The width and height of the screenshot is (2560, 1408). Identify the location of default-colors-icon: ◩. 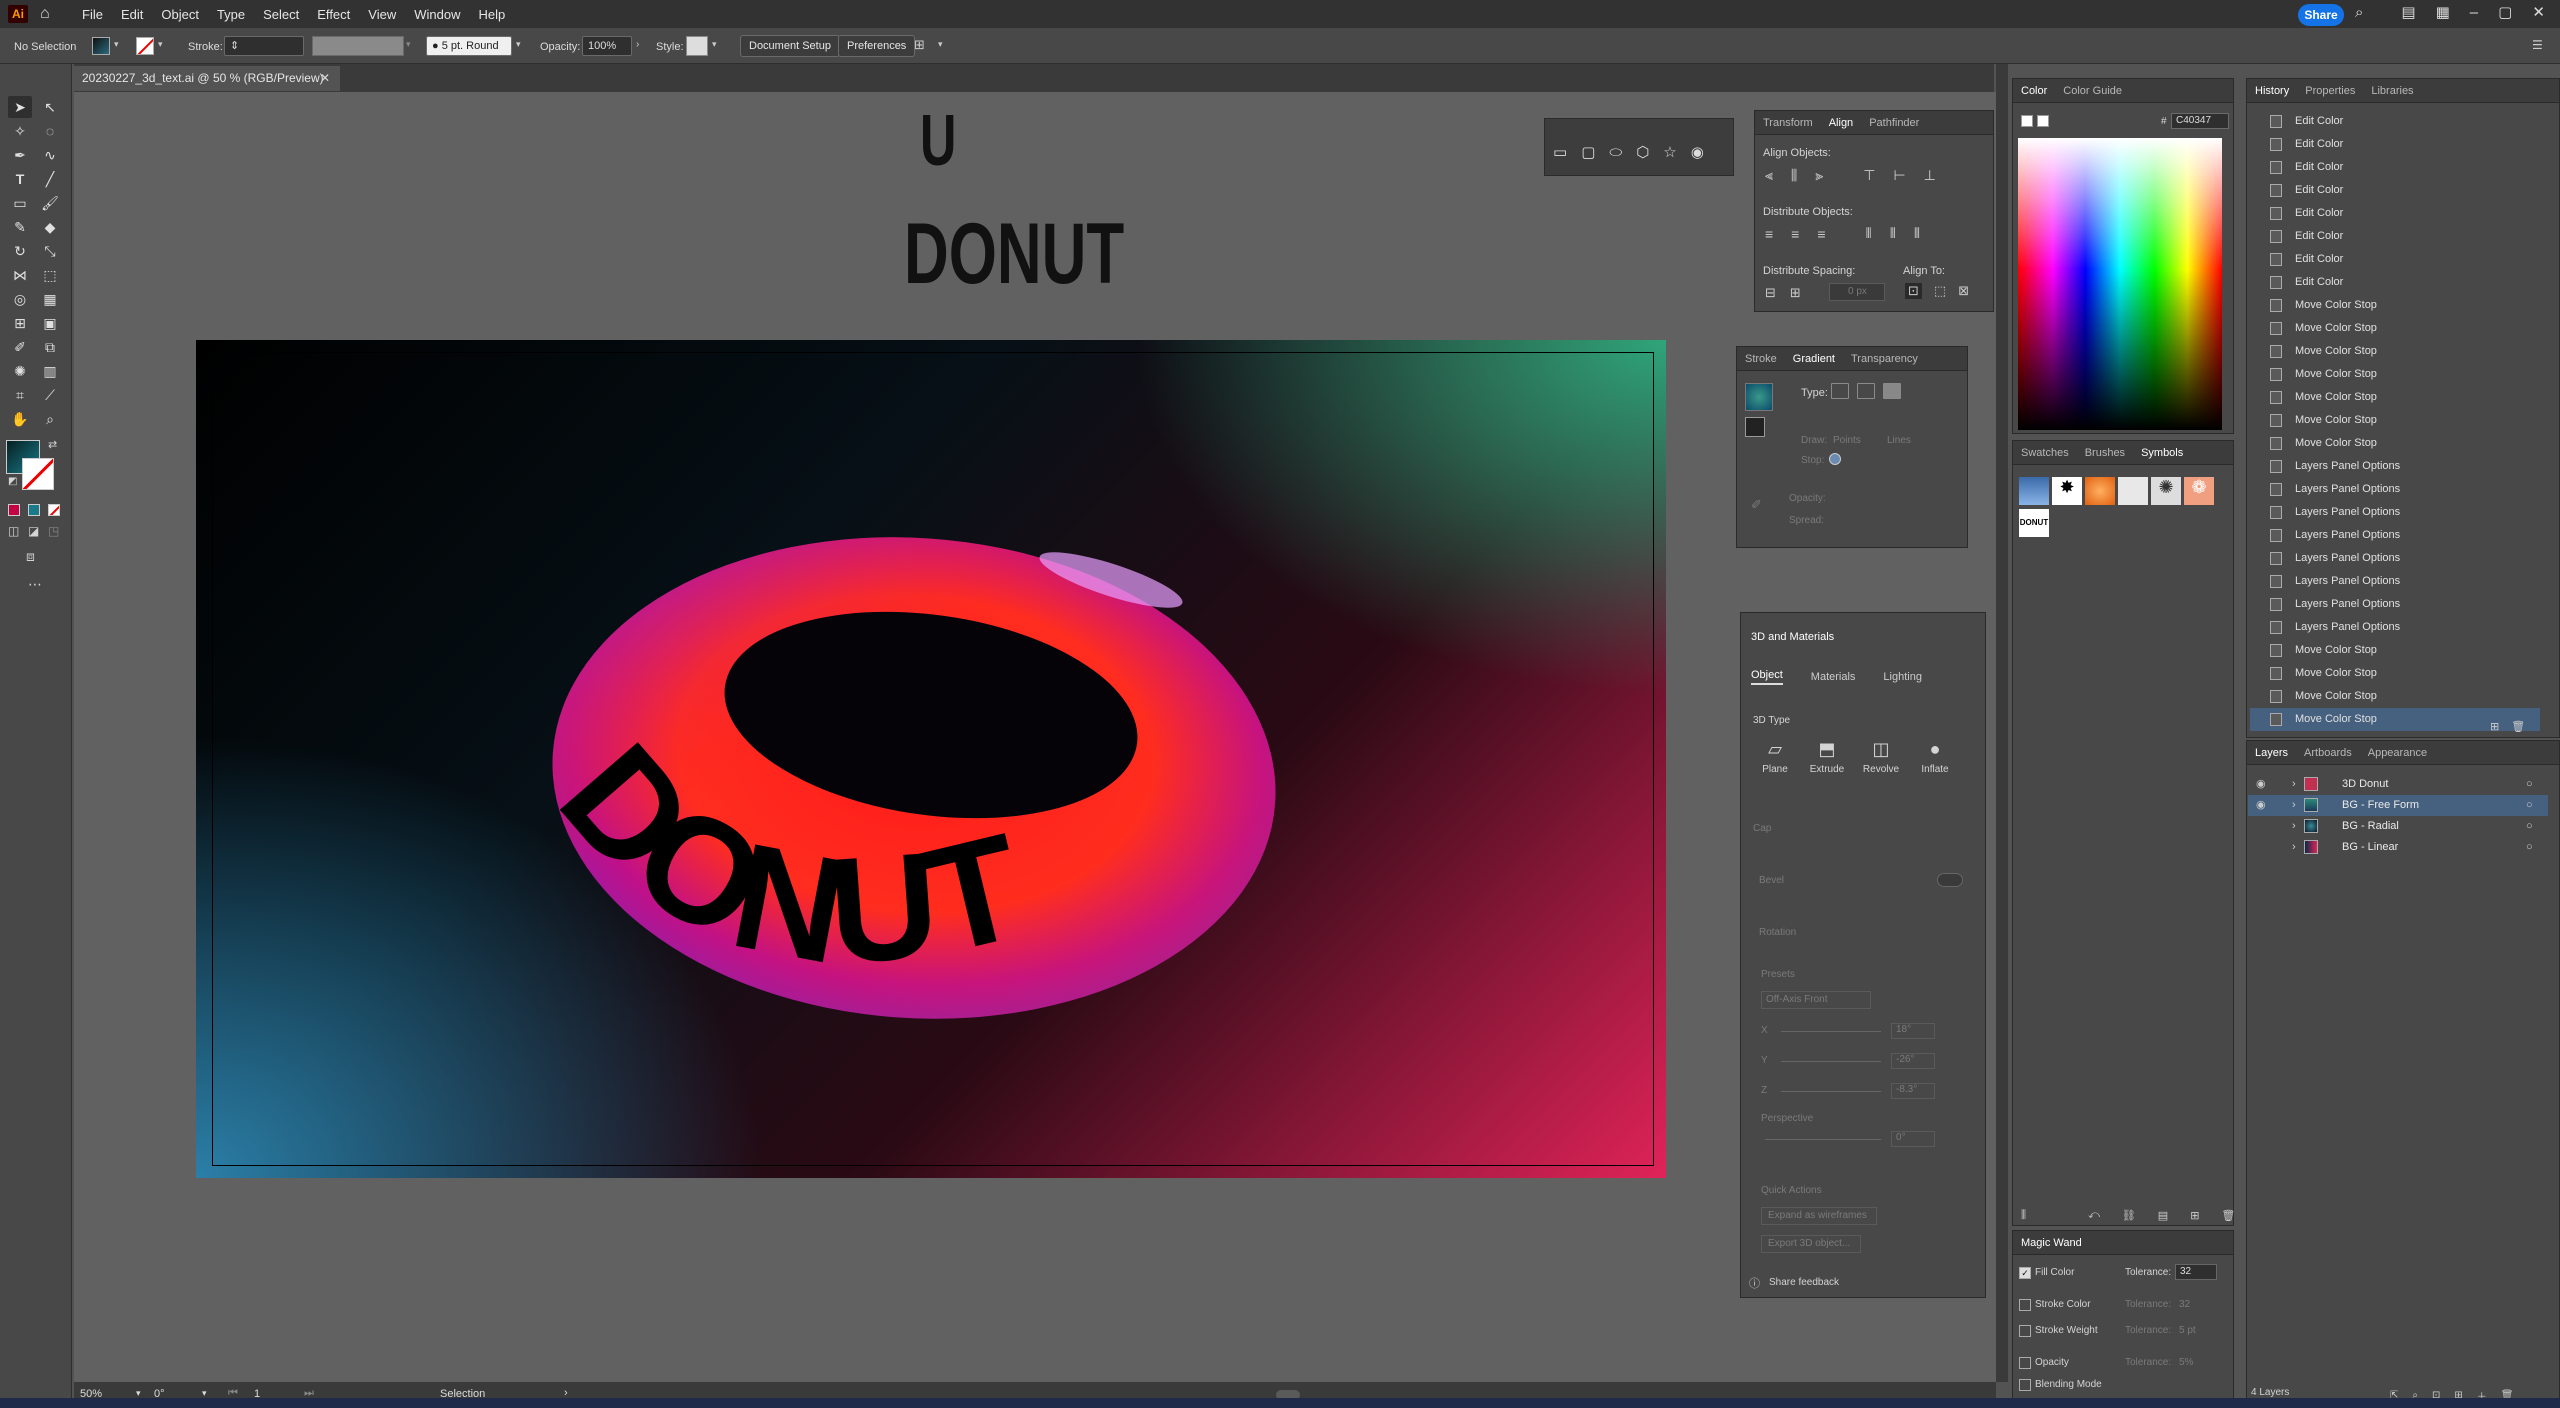
(12, 481).